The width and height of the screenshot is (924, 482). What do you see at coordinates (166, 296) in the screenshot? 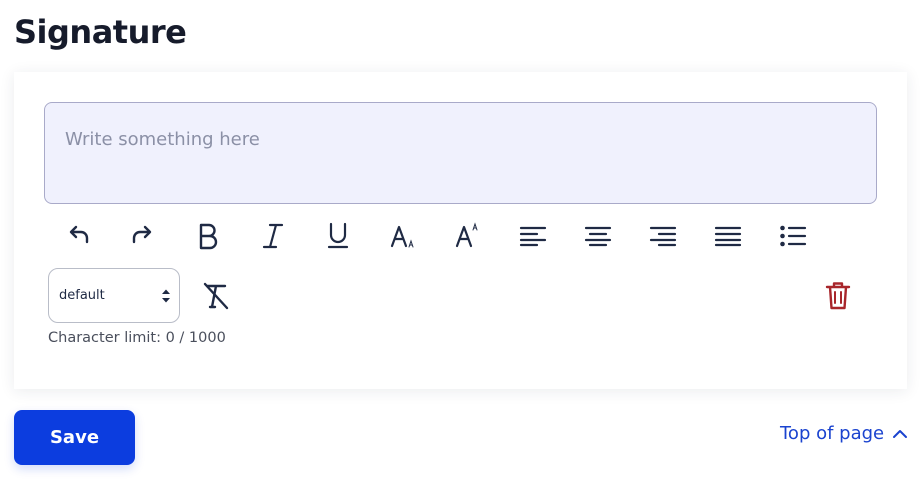
I see `select-arrows-icon` at bounding box center [166, 296].